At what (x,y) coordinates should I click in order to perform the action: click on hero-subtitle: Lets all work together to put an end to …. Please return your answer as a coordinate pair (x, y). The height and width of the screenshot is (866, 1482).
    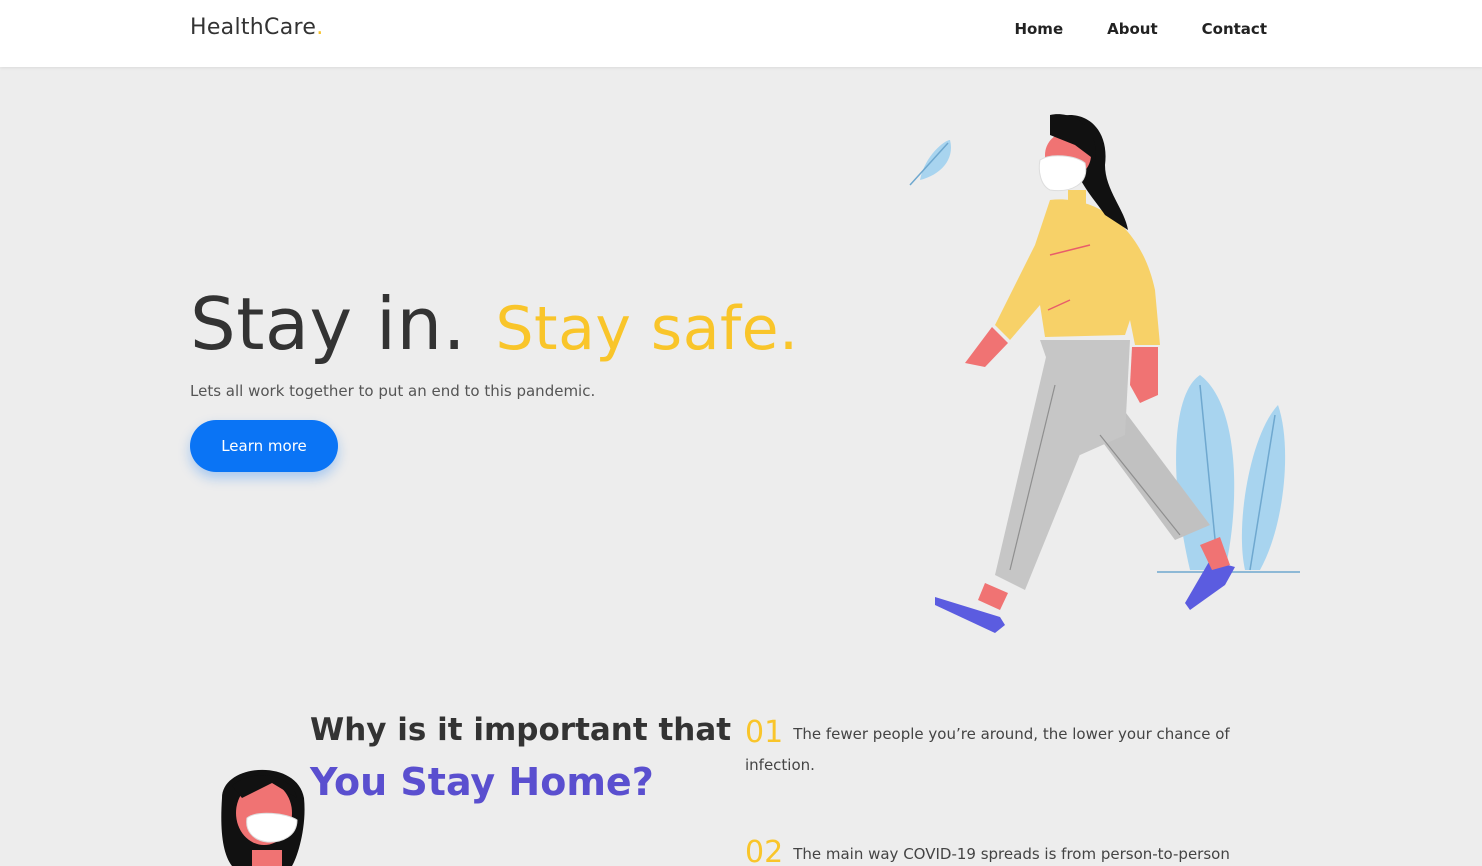
    Looking at the image, I should click on (393, 391).